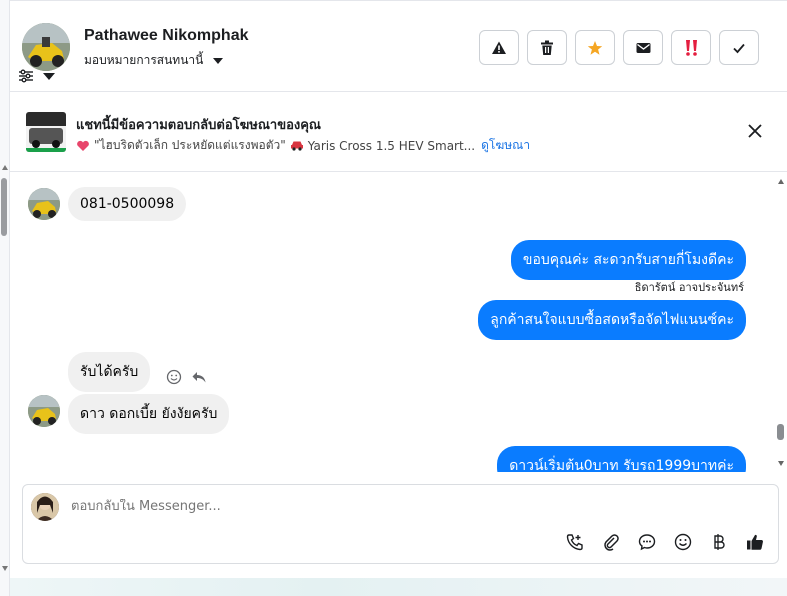 Image resolution: width=787 pixels, height=596 pixels. Describe the element at coordinates (174, 377) in the screenshot. I see `emoji-react-icon` at that location.